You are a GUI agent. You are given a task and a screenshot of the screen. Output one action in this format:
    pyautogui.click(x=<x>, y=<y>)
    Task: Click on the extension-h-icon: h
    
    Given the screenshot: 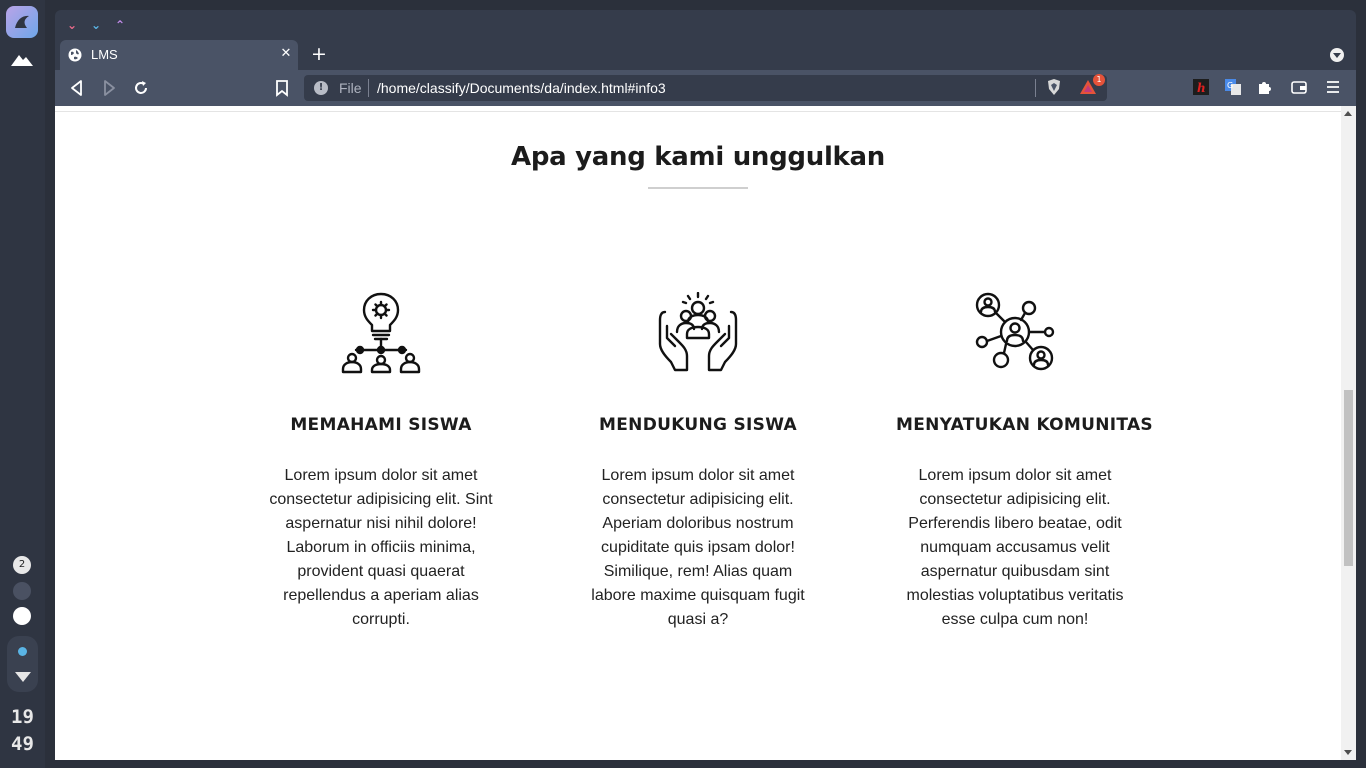 What is the action you would take?
    pyautogui.click(x=1201, y=87)
    